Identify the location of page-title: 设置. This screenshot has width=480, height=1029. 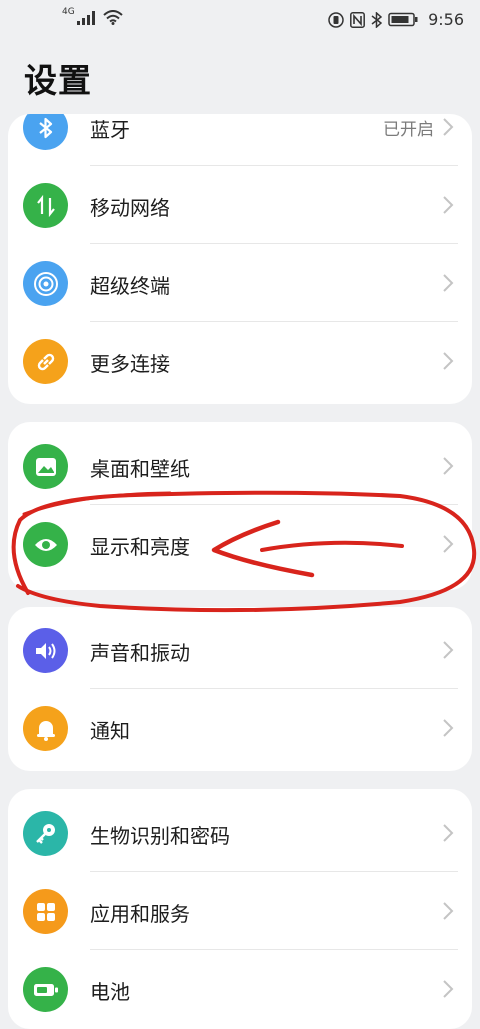
(58, 80).